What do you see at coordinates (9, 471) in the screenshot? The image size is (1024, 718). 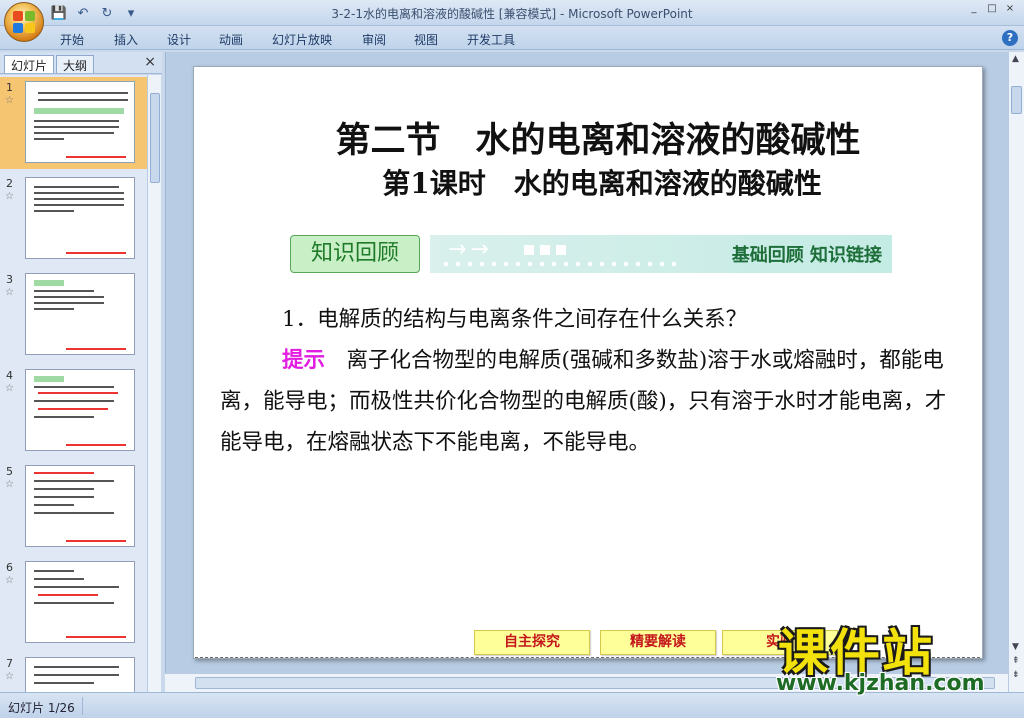 I see `slide-number: 5` at bounding box center [9, 471].